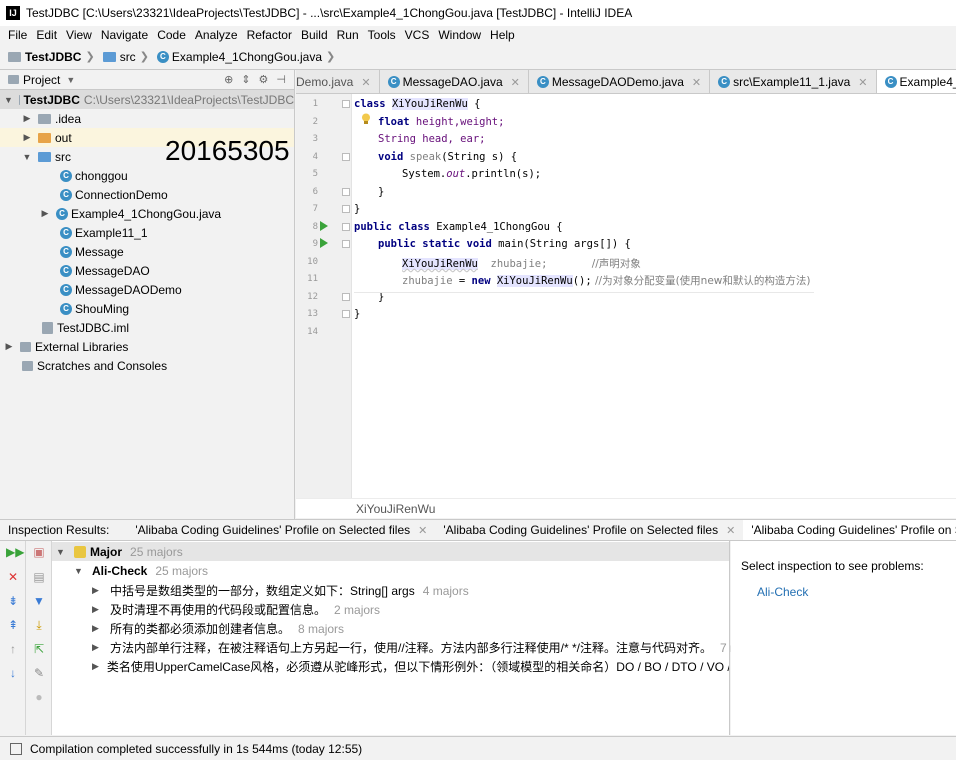 The width and height of the screenshot is (956, 760). I want to click on editor-tab: C src\Example11_1.java ✕, so click(793, 81).